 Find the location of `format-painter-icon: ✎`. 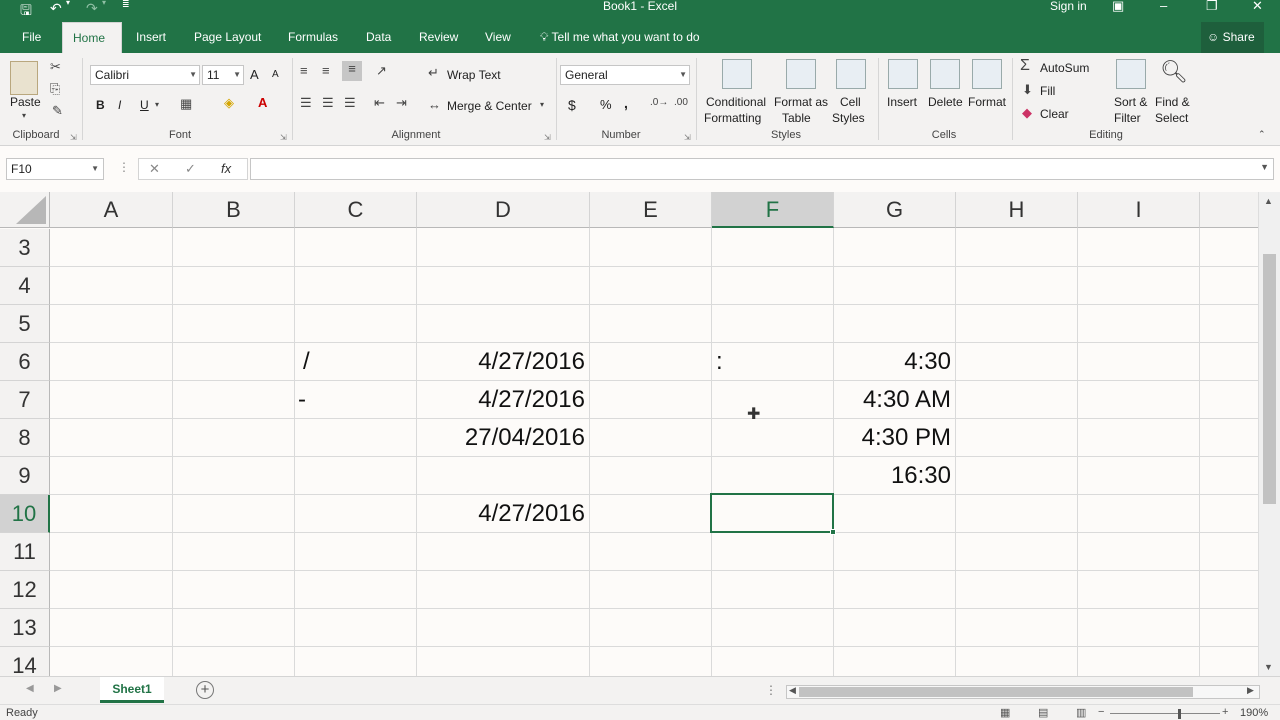

format-painter-icon: ✎ is located at coordinates (57, 111).